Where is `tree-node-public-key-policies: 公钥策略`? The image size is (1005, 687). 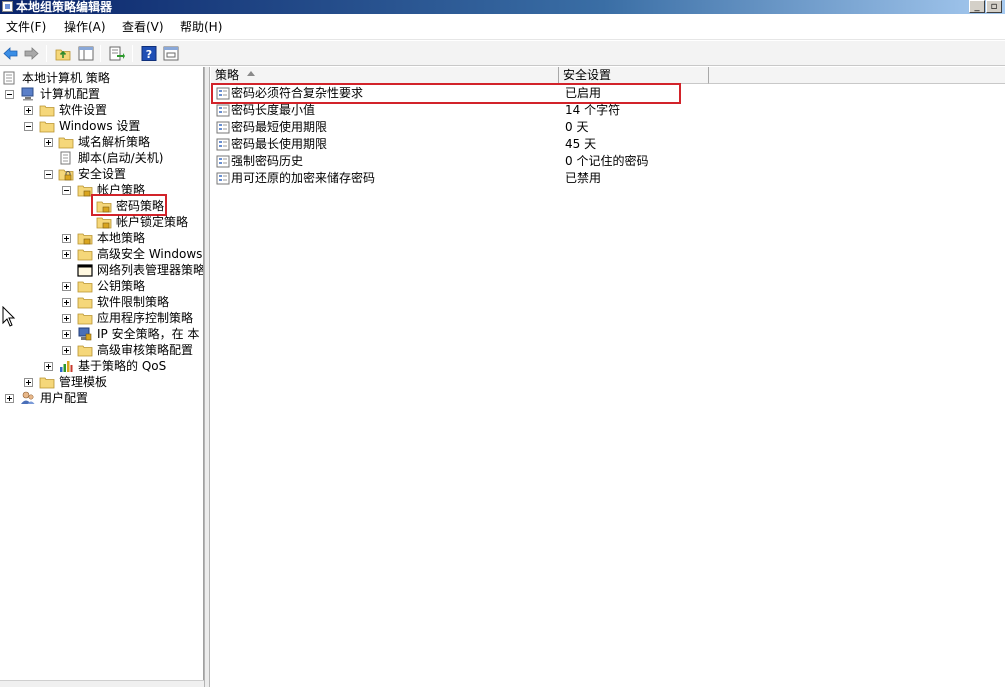 tree-node-public-key-policies: 公钥策略 is located at coordinates (101, 286).